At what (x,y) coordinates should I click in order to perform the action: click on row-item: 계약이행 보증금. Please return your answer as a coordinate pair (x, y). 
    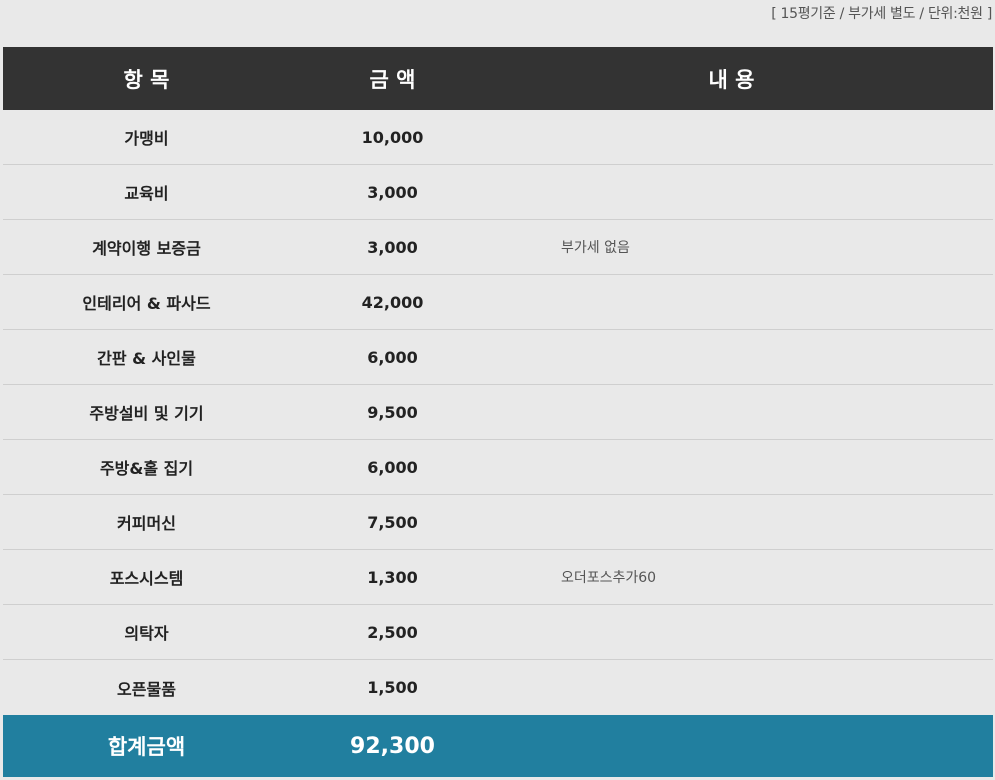
    Looking at the image, I should click on (146, 248).